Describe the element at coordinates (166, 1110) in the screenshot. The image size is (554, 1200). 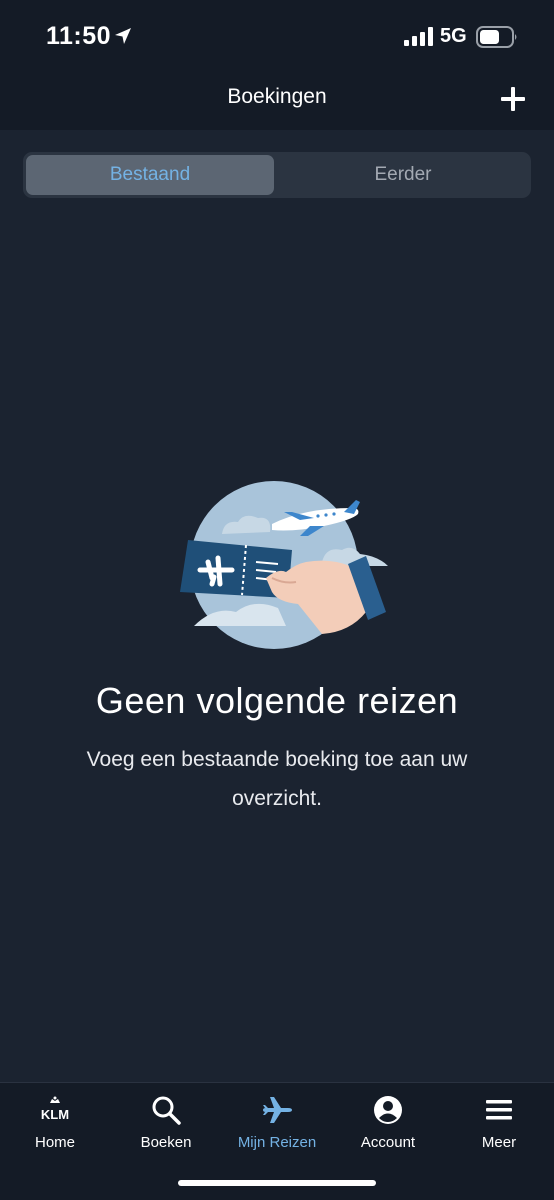
I see `search-icon` at that location.